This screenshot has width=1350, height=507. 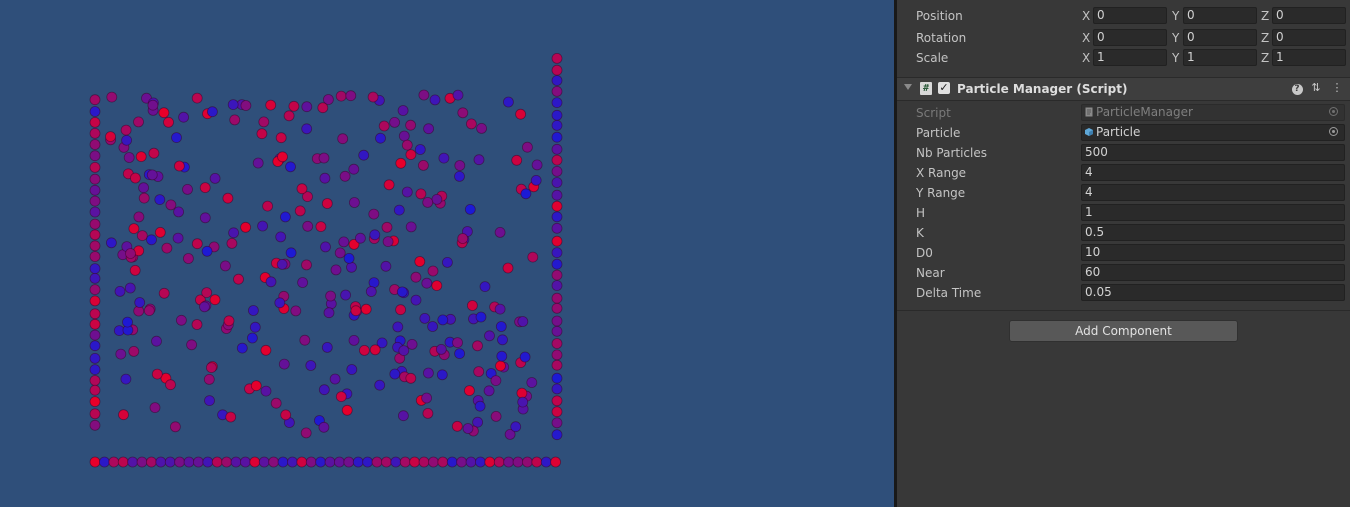 I want to click on context-menu-icon: ⋮, so click(x=1337, y=88).